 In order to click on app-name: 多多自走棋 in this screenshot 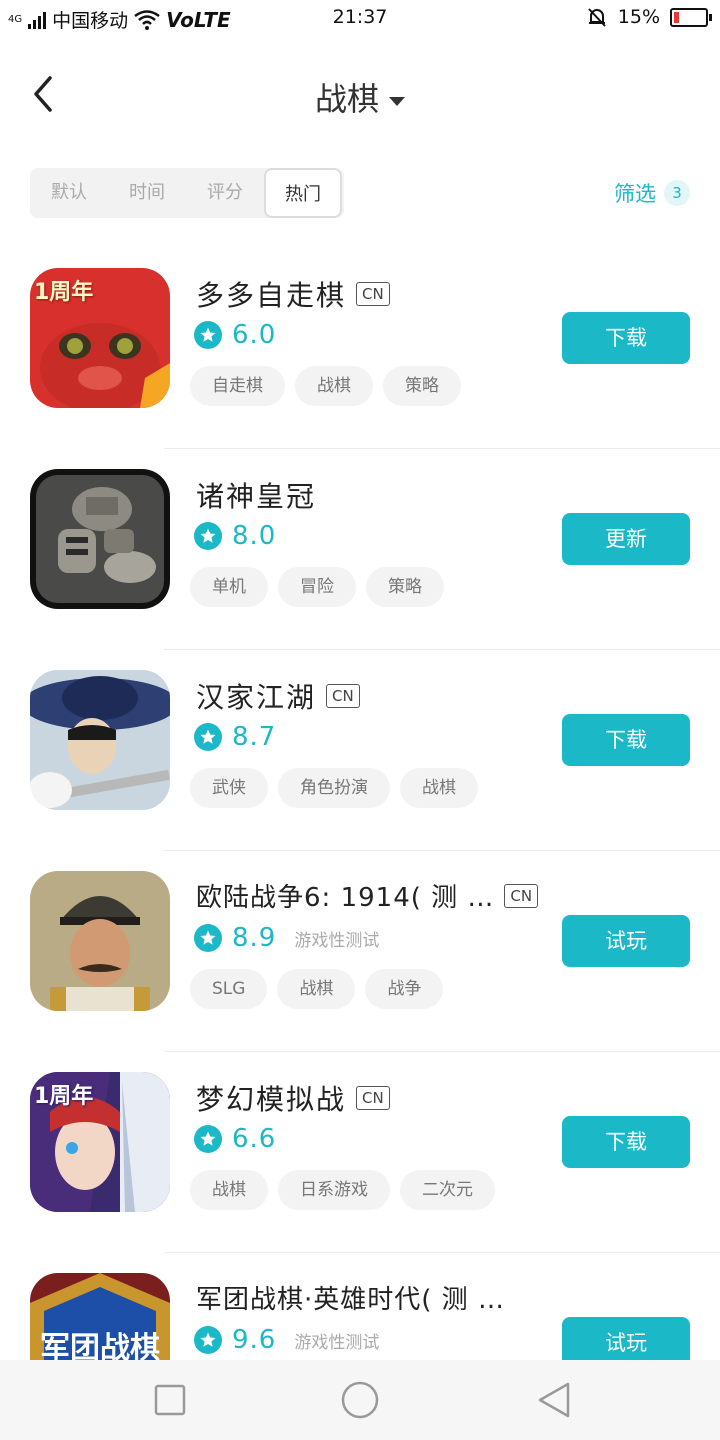, I will do `click(271, 294)`.